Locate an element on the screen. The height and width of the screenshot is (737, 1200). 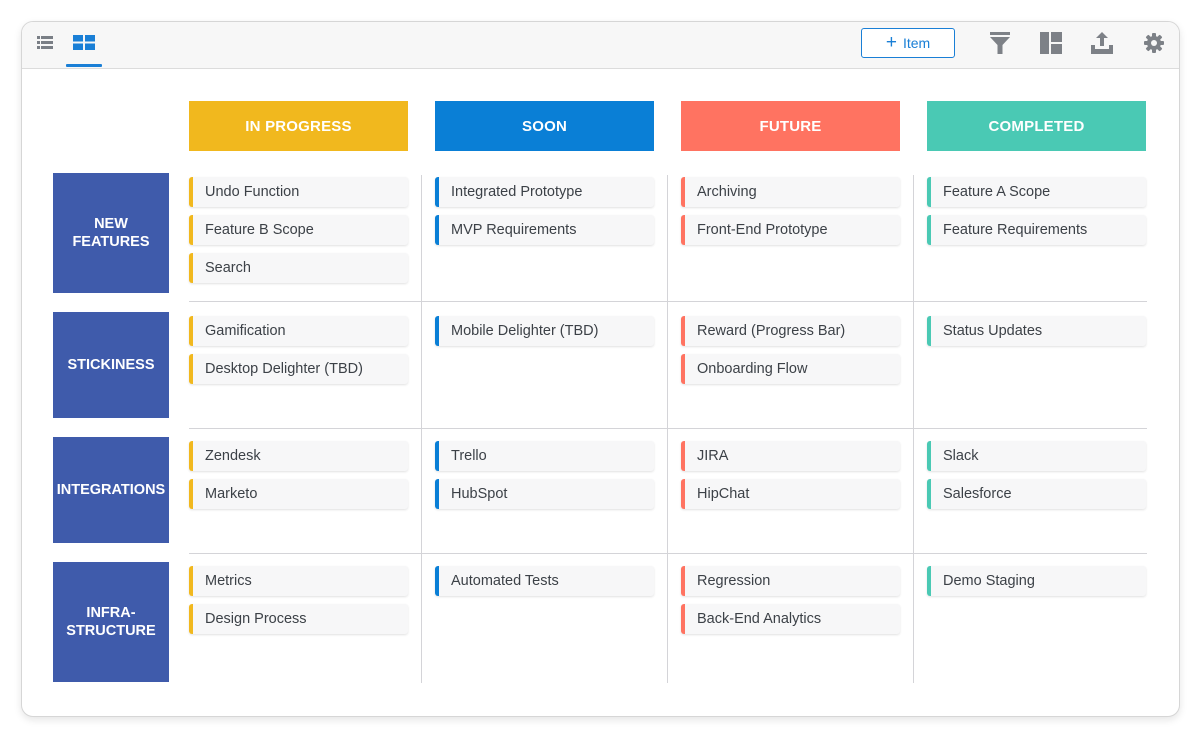
roadmap-card: Slack is located at coordinates (1036, 456).